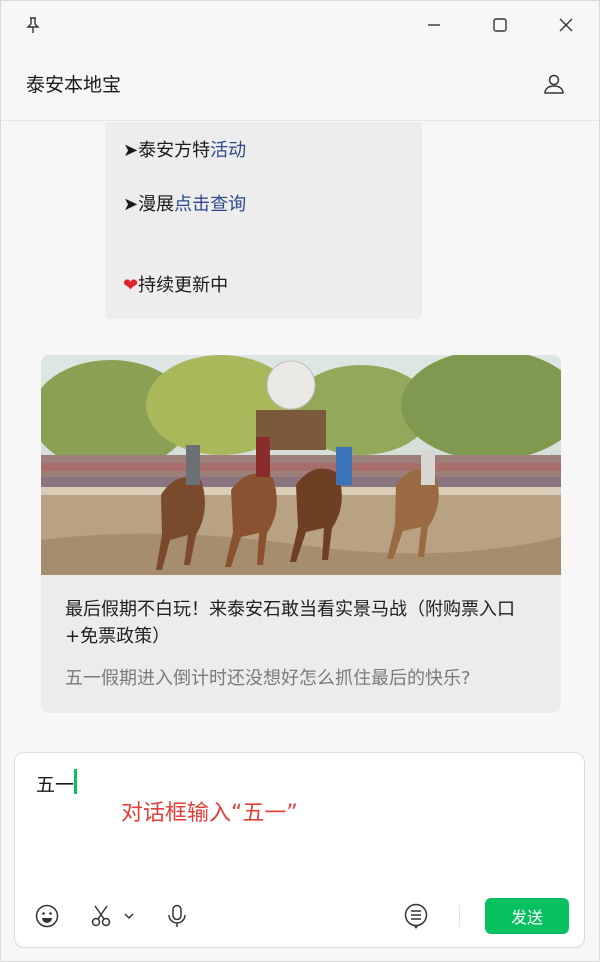 This screenshot has height=962, width=600. What do you see at coordinates (290, 623) in the screenshot?
I see `article-title: 最后假期不白玩！来泰安石敢当看实景马战（附购票入口+免票政策）` at bounding box center [290, 623].